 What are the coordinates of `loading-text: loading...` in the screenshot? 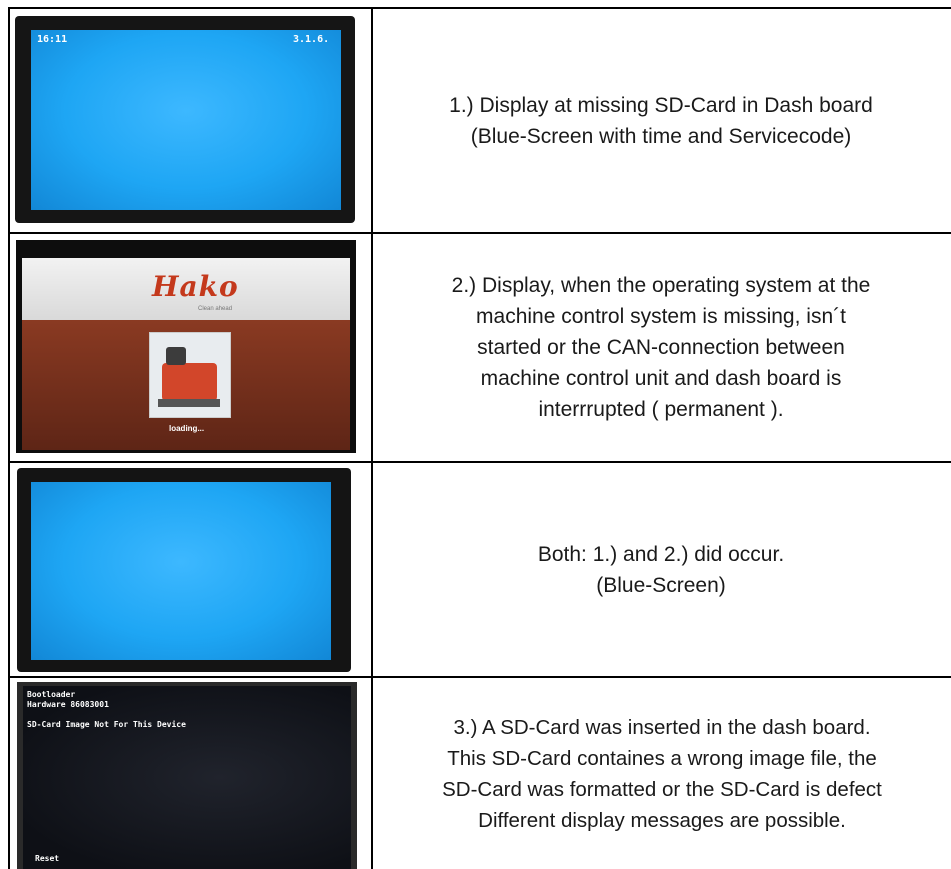 It's located at (187, 428).